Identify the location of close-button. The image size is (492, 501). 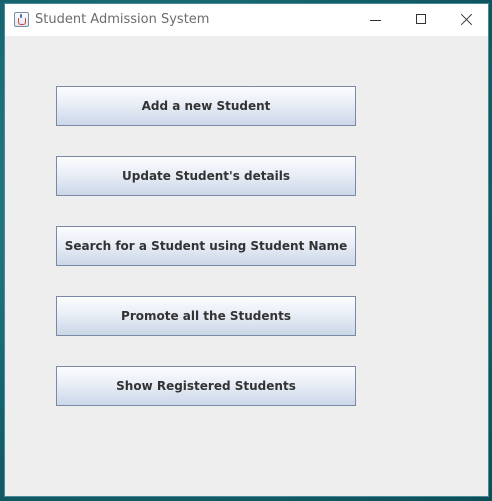
(467, 20).